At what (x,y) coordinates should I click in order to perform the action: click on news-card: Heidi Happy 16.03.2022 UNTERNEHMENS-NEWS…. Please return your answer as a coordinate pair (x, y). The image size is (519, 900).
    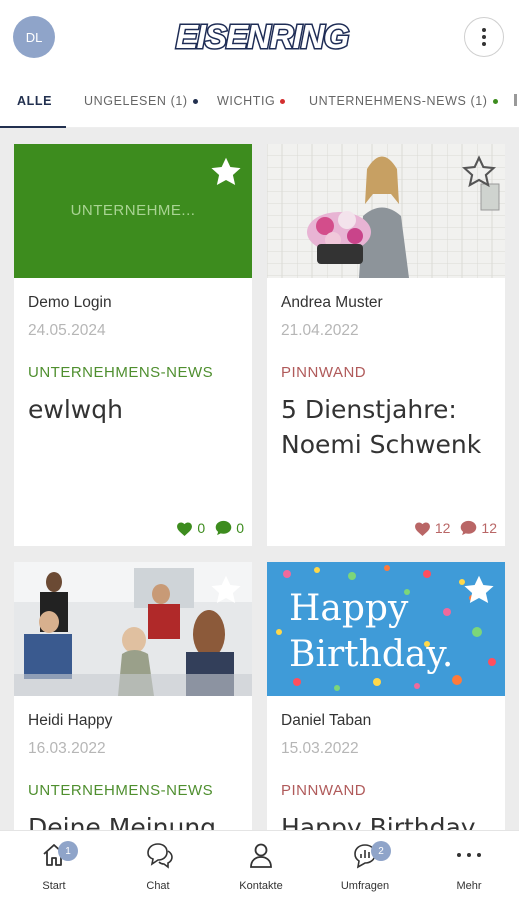
    Looking at the image, I should click on (133, 696).